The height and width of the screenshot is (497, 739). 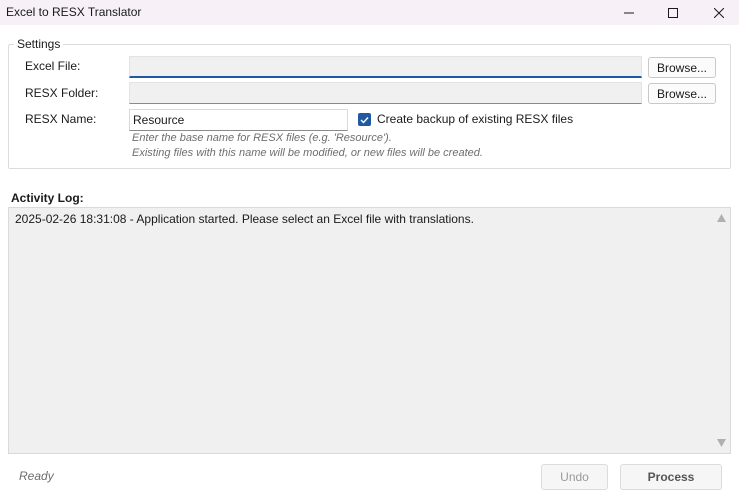 What do you see at coordinates (721, 330) in the screenshot?
I see `log-scrollbar` at bounding box center [721, 330].